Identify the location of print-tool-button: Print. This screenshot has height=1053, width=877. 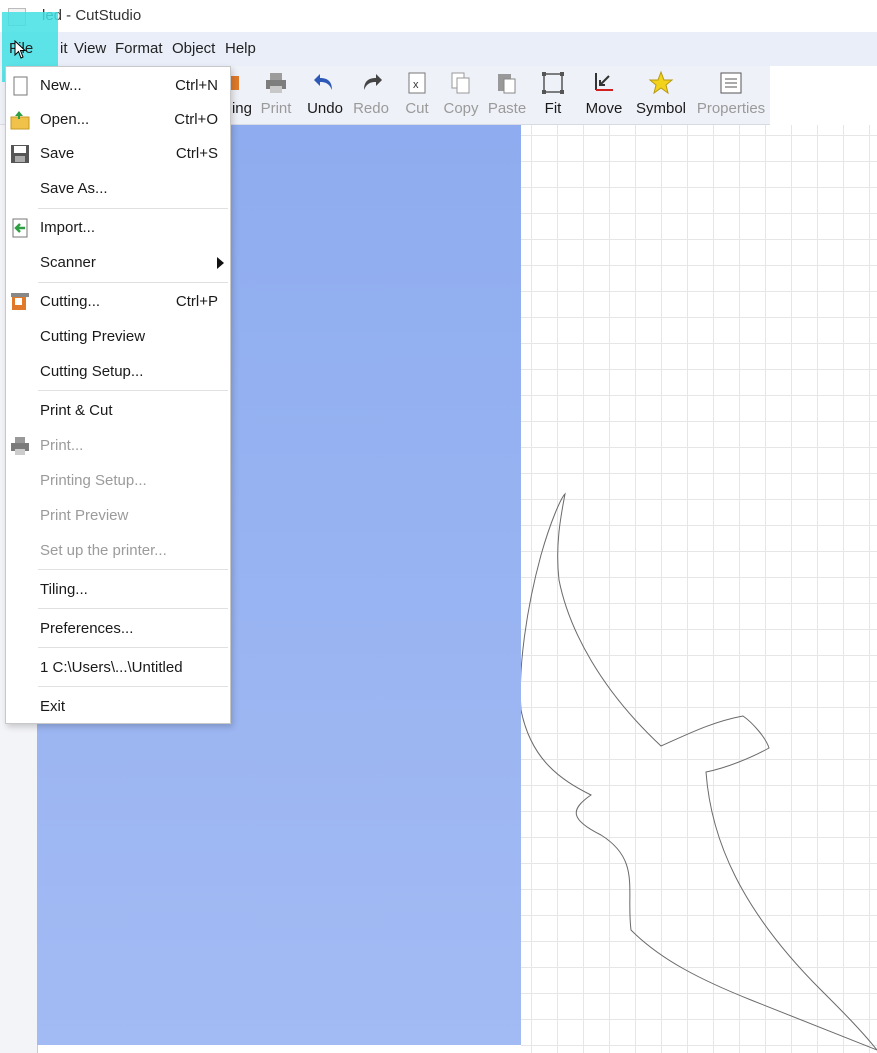
(276, 95).